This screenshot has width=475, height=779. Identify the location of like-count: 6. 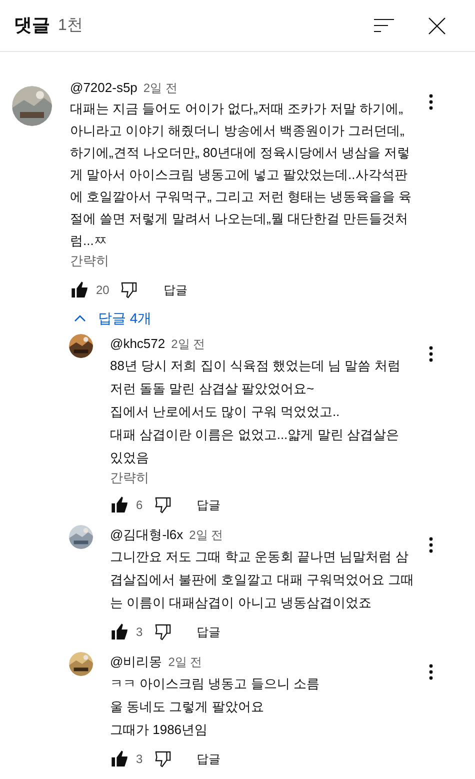
(139, 505).